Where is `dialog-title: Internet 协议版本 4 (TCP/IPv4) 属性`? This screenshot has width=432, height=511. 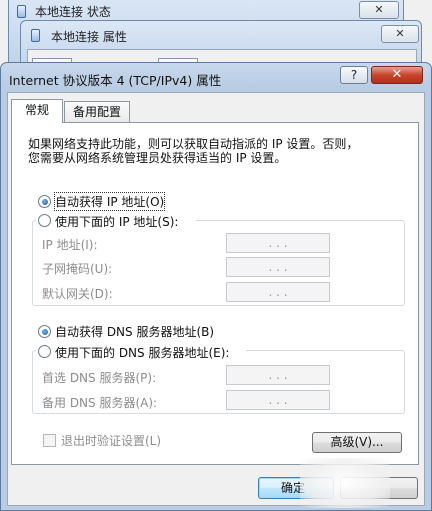 dialog-title: Internet 协议版本 4 (TCP/IPv4) 属性 is located at coordinates (115, 80).